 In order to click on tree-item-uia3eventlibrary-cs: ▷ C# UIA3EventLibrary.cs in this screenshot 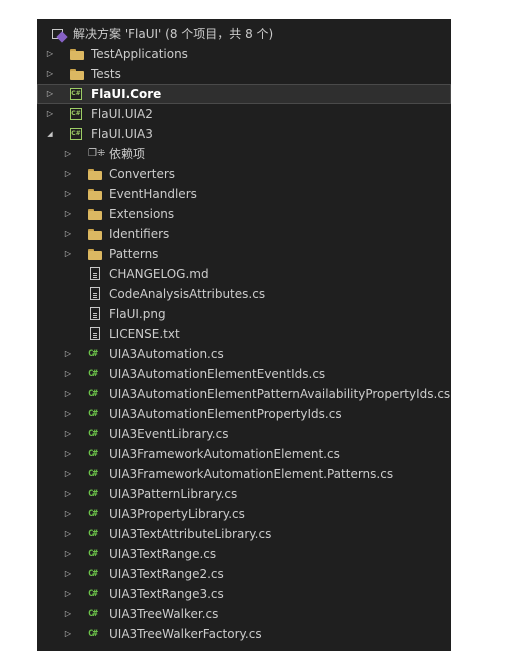, I will do `click(244, 434)`.